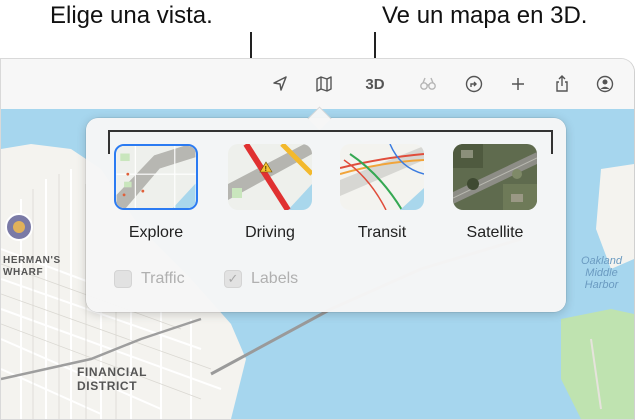  I want to click on view-option-transit: Transit, so click(382, 193).